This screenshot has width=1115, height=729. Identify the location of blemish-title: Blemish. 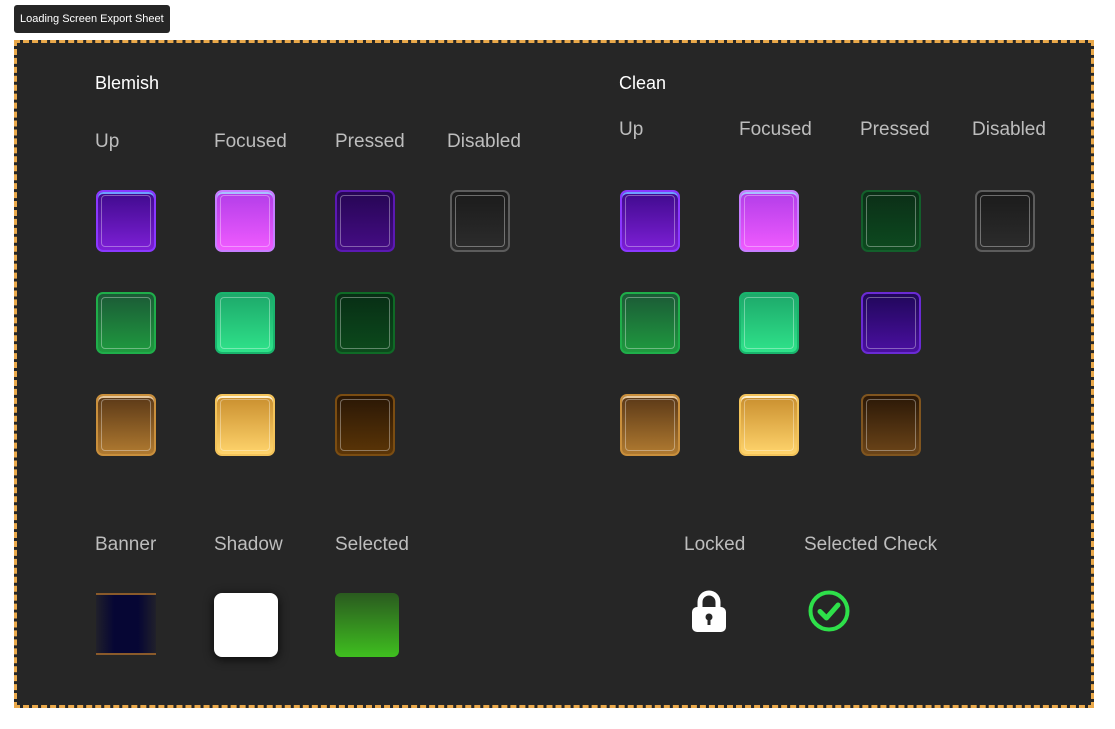
(127, 83).